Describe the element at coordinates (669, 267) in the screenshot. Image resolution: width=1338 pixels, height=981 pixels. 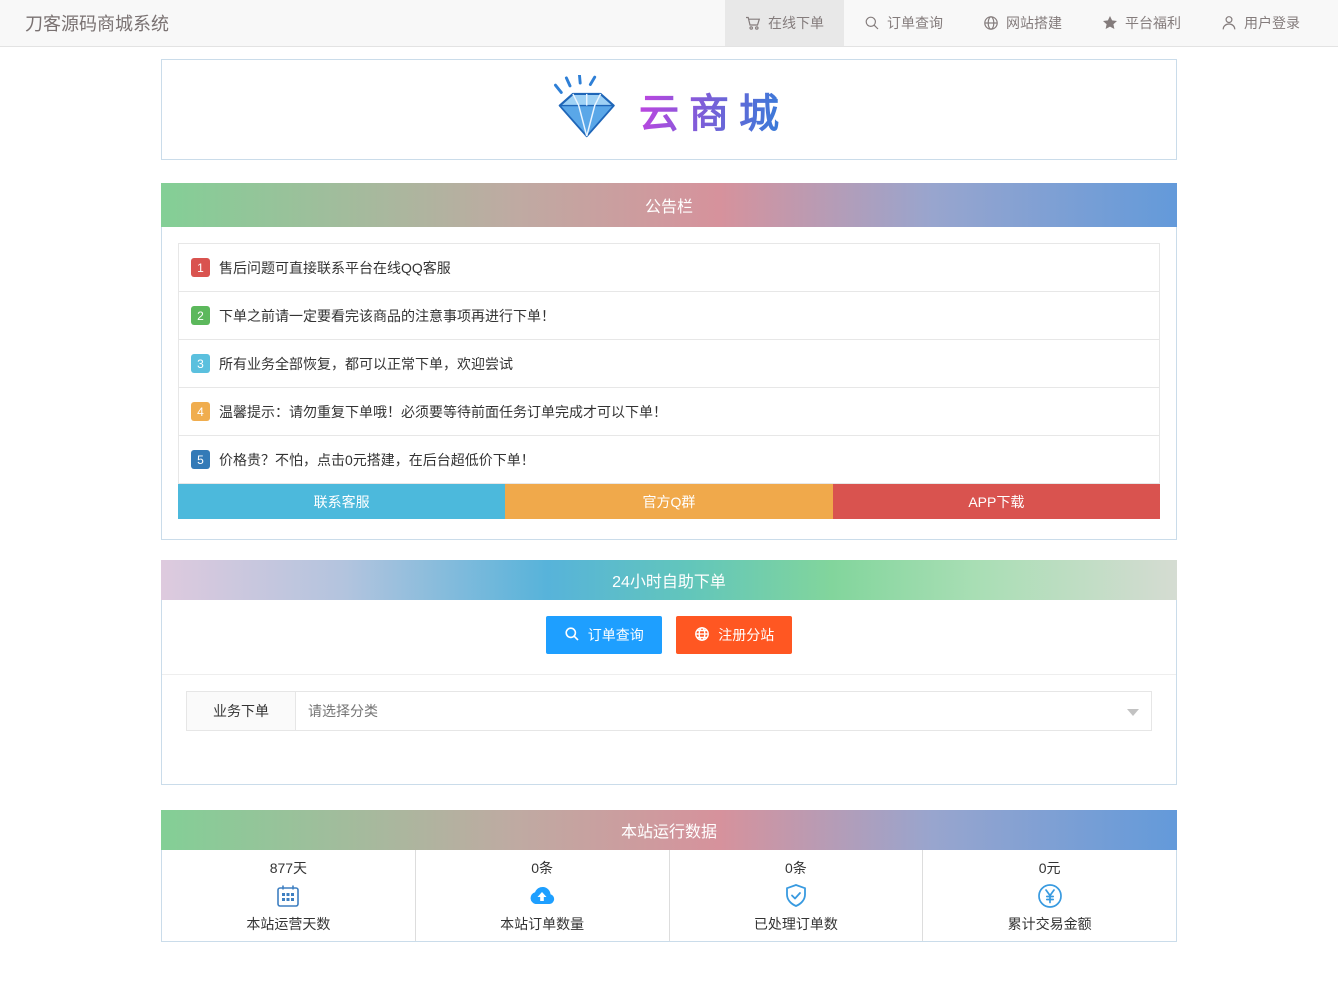
I see `announcement-item: 1 售后问题可直接联系平台在线QQ客服` at that location.